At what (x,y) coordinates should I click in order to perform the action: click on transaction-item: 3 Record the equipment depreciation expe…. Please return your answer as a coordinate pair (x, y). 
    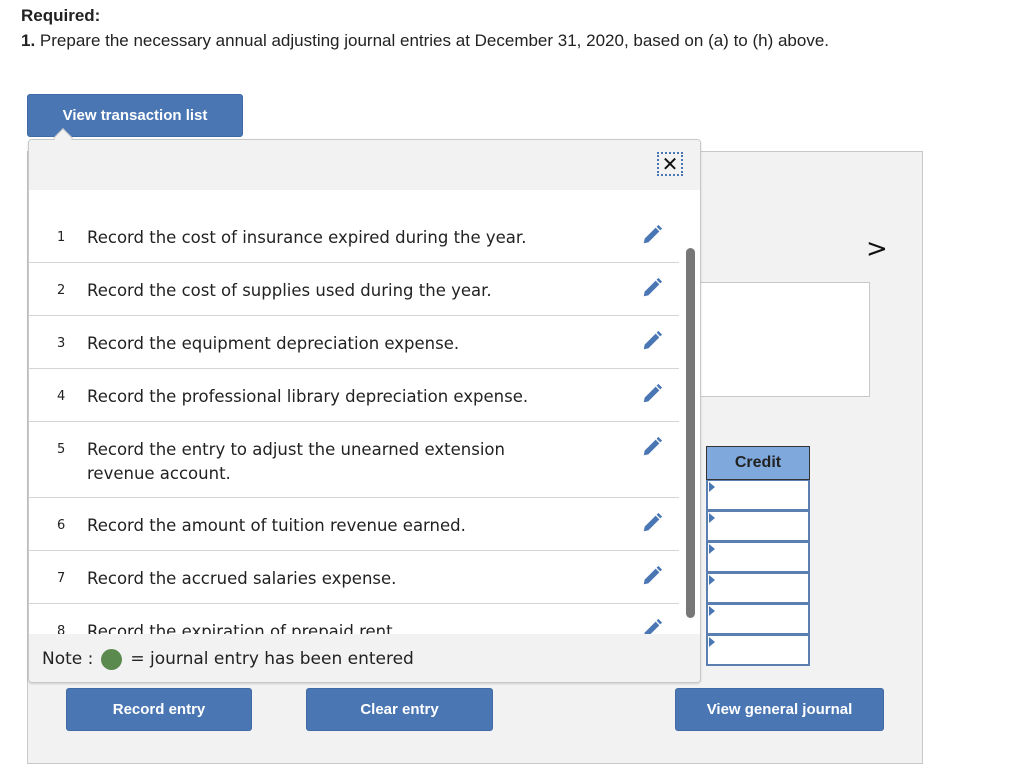
    Looking at the image, I should click on (354, 342).